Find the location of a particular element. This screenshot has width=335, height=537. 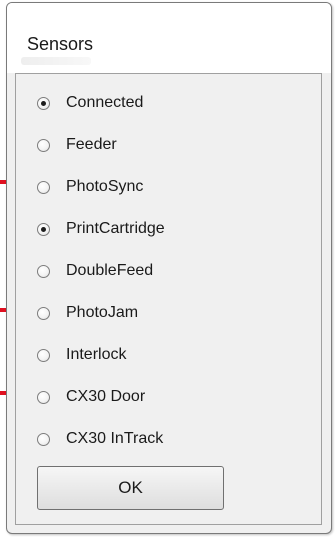

radio-label: Feeder is located at coordinates (91, 144).